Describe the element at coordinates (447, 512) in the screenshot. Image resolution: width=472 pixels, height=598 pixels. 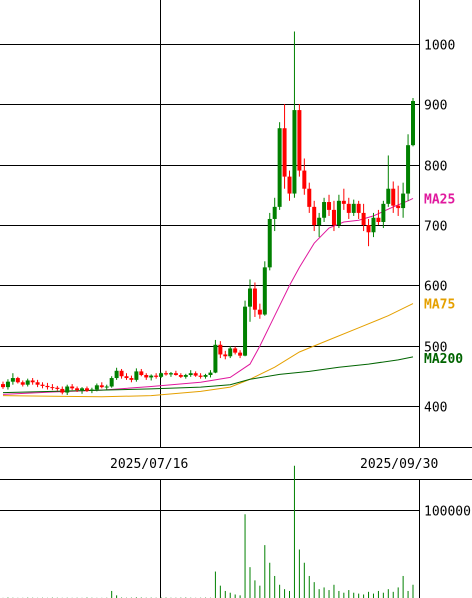
I see `volume-tick-label: 100000` at that location.